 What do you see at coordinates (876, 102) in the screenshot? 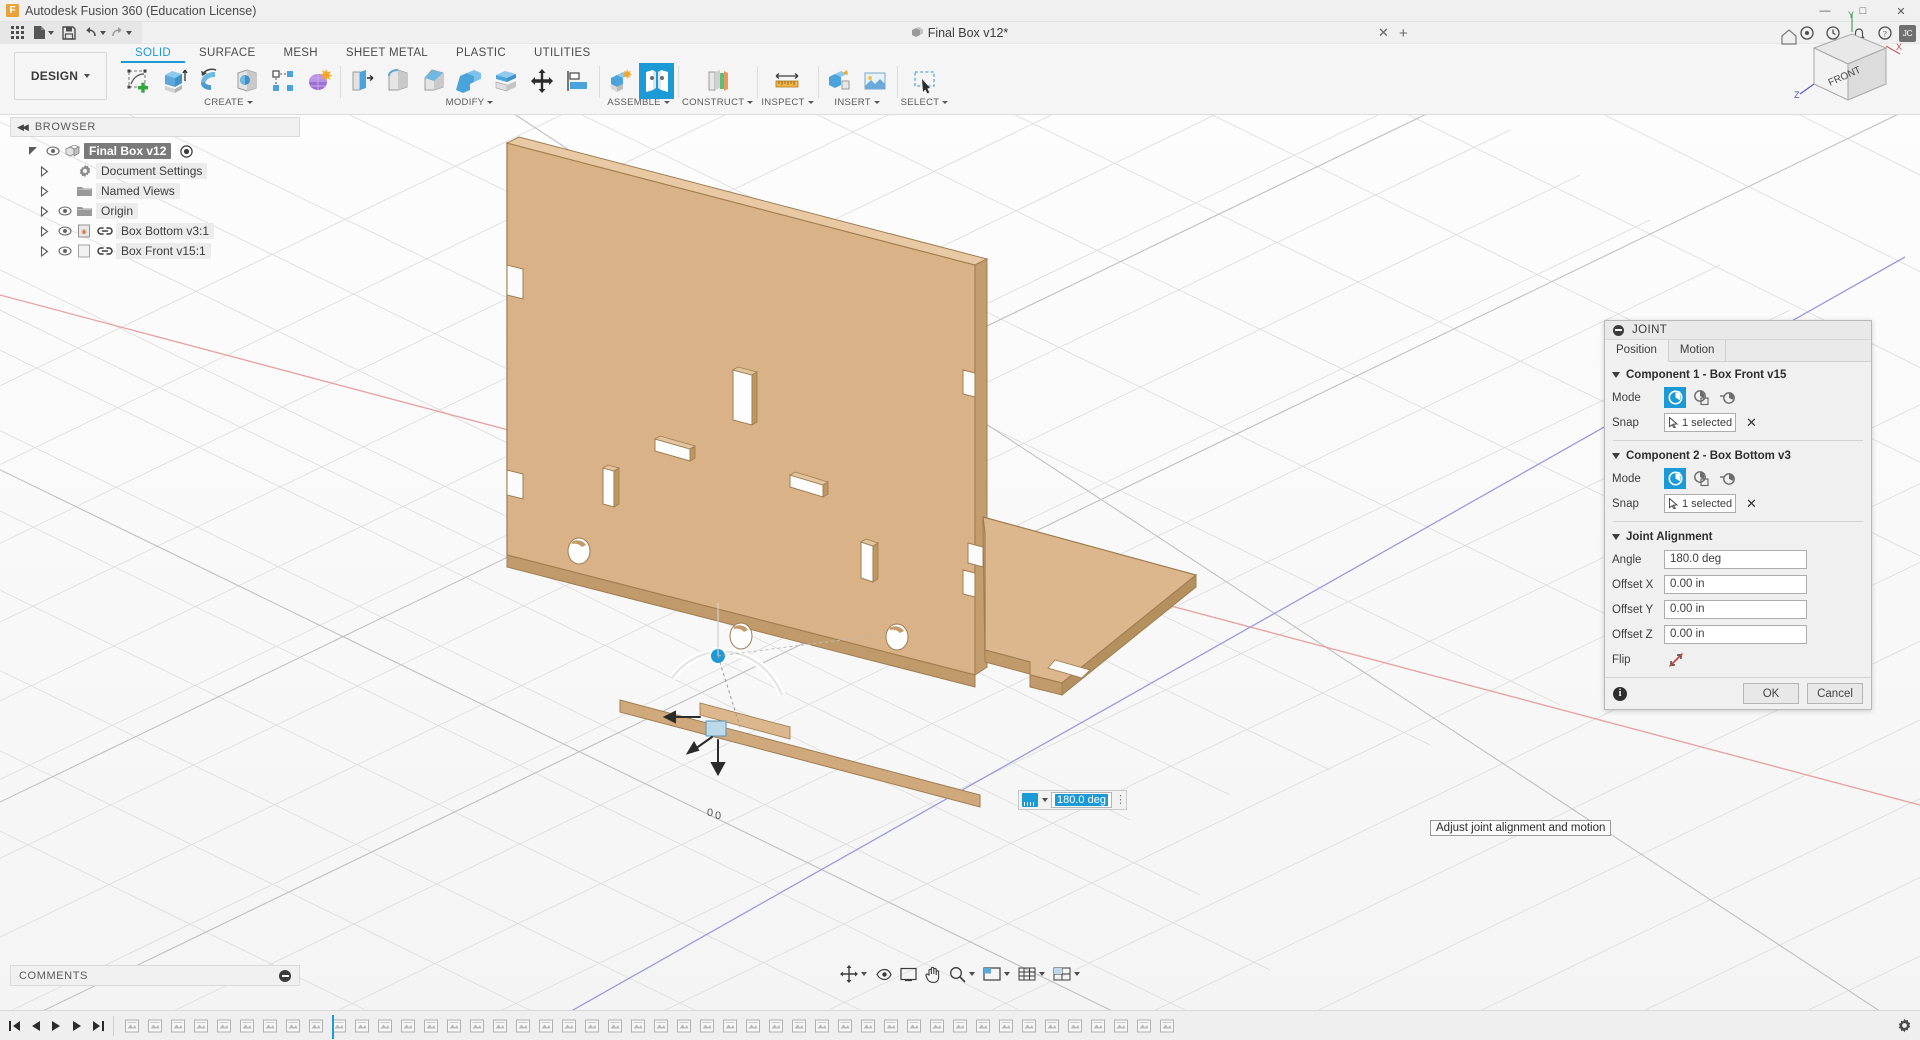
I see `insert-chevron-down-icon` at bounding box center [876, 102].